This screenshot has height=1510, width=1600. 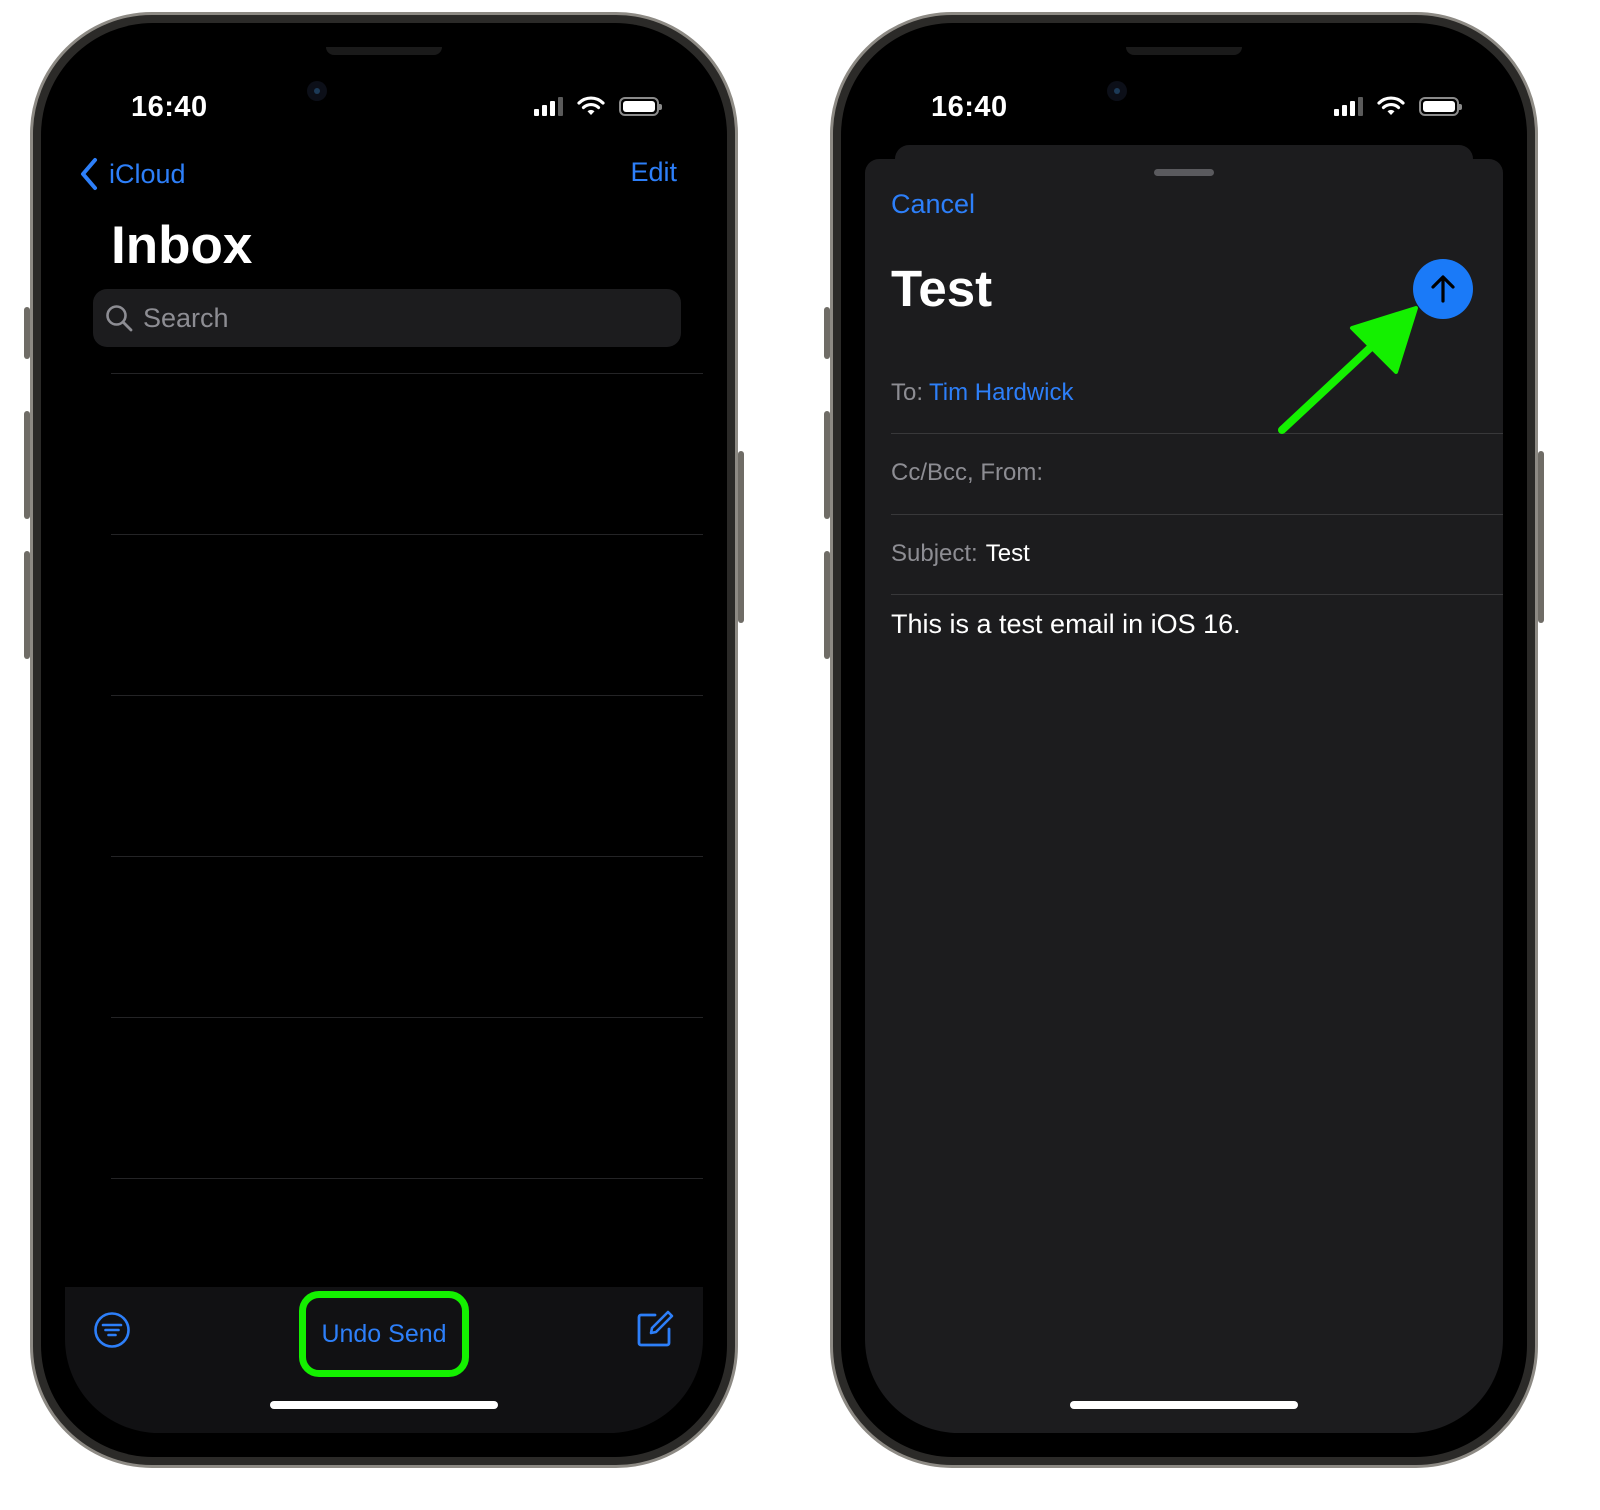 I want to click on search-placeholder: Search, so click(x=186, y=317).